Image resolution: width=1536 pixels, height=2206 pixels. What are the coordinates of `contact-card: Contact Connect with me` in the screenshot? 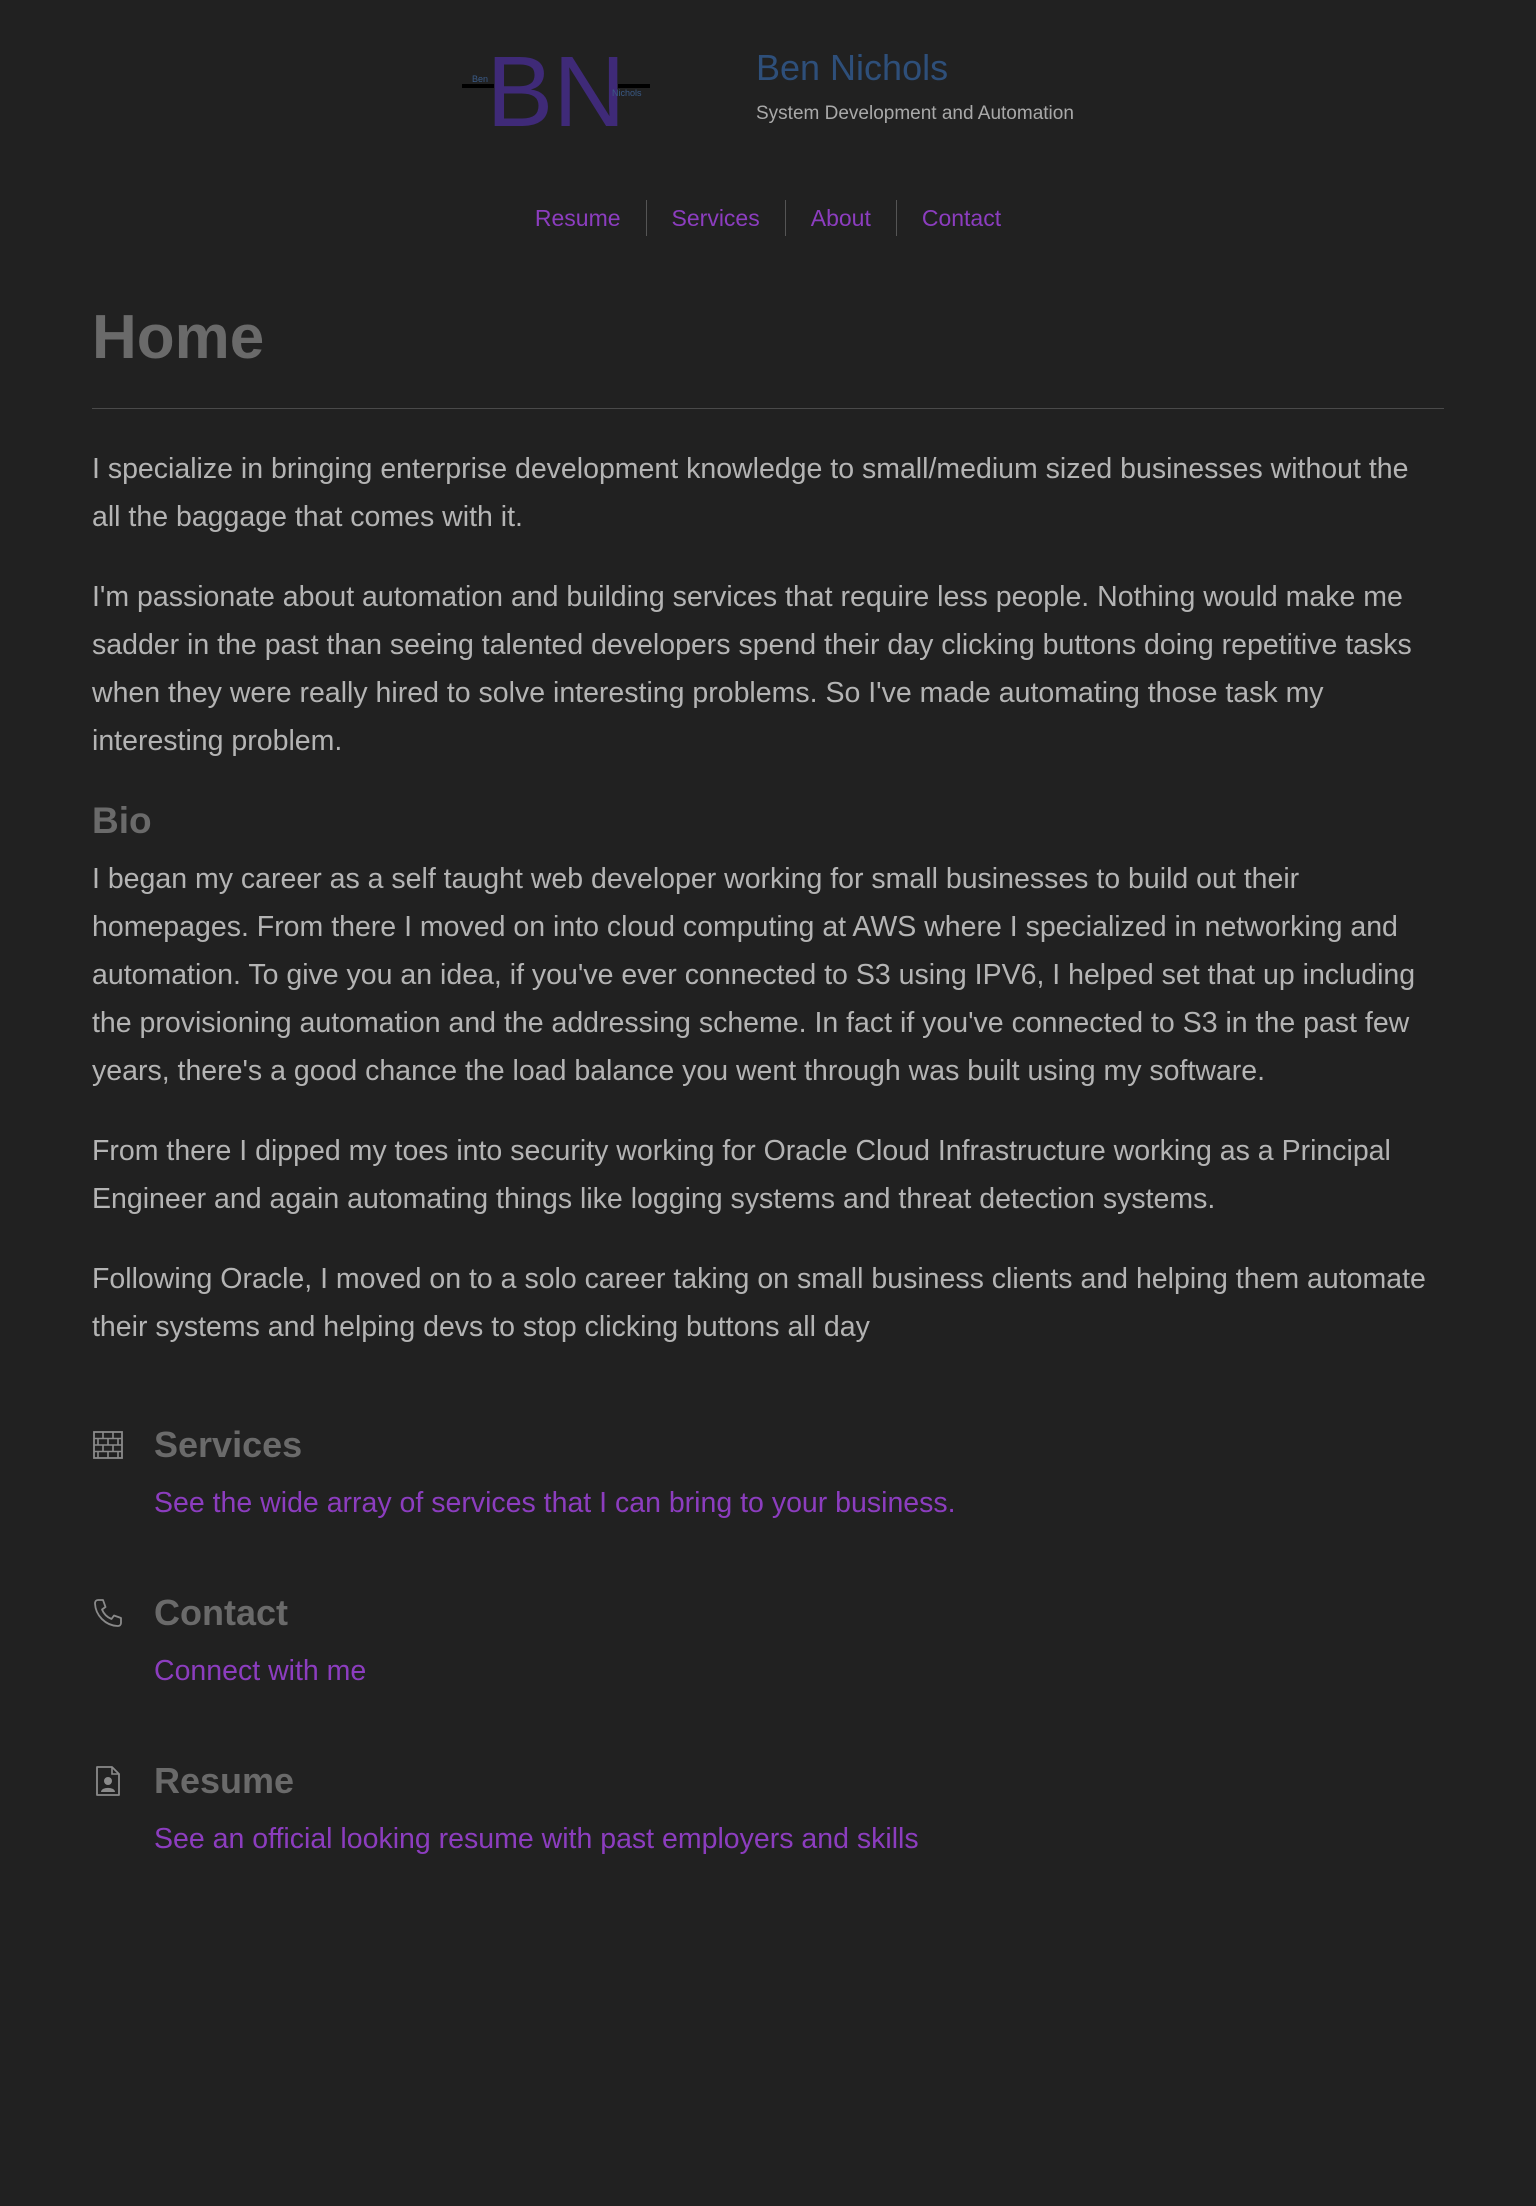 It's located at (768, 1673).